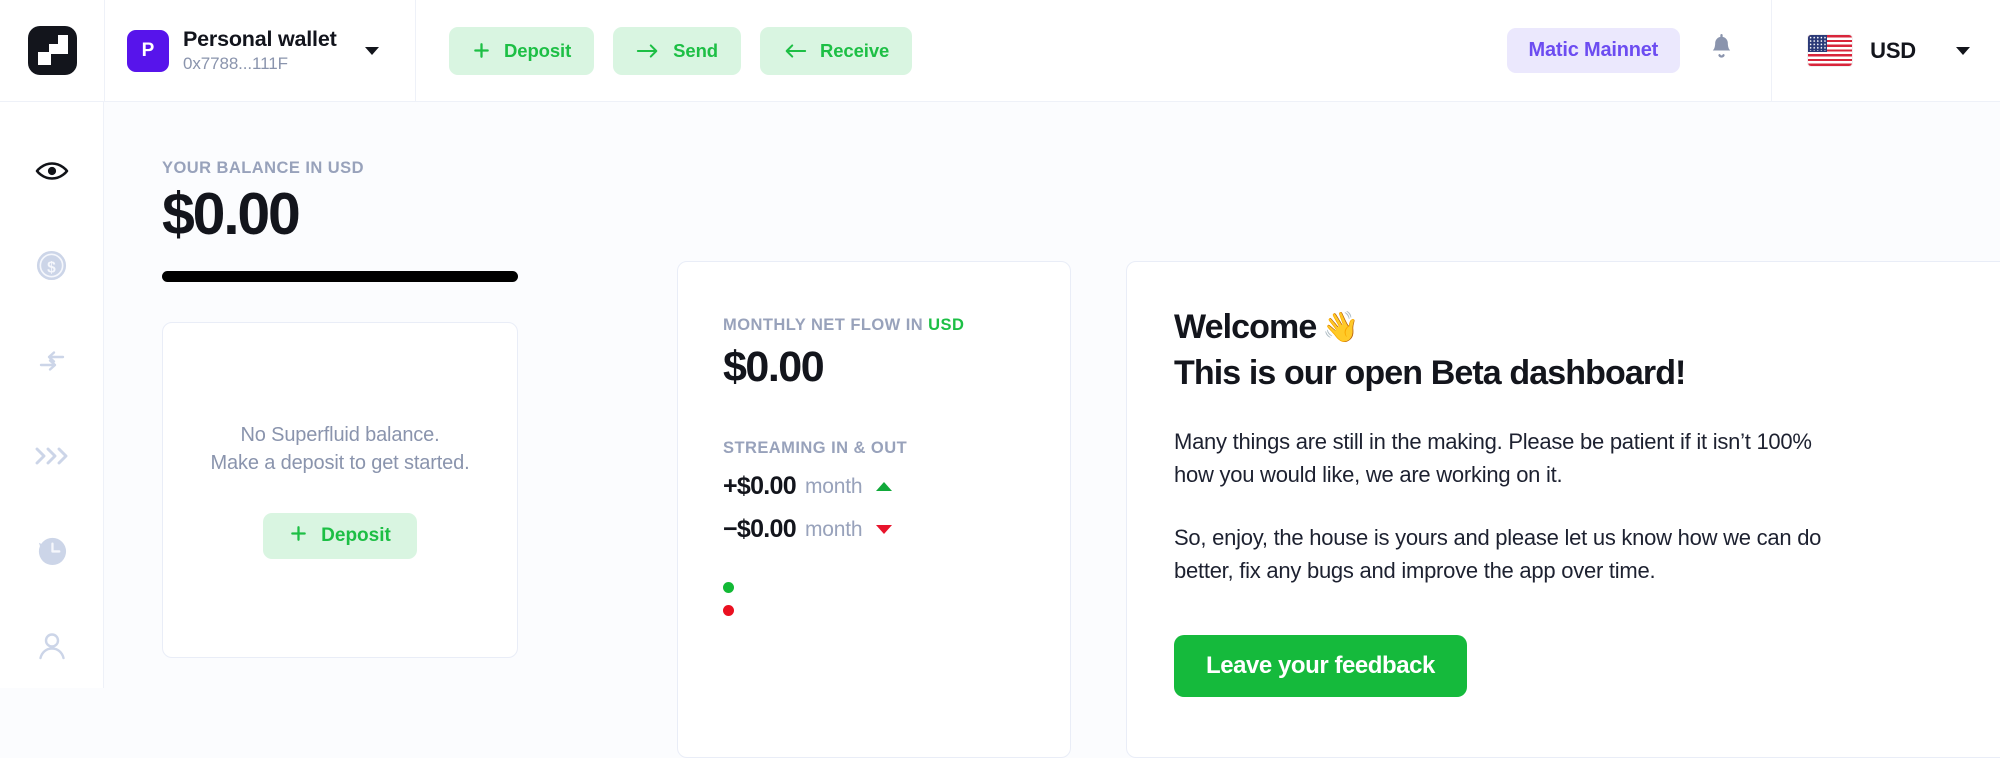 The image size is (2000, 758). Describe the element at coordinates (339, 435) in the screenshot. I see `no-balance-line-1: No Superfluid balance.` at that location.